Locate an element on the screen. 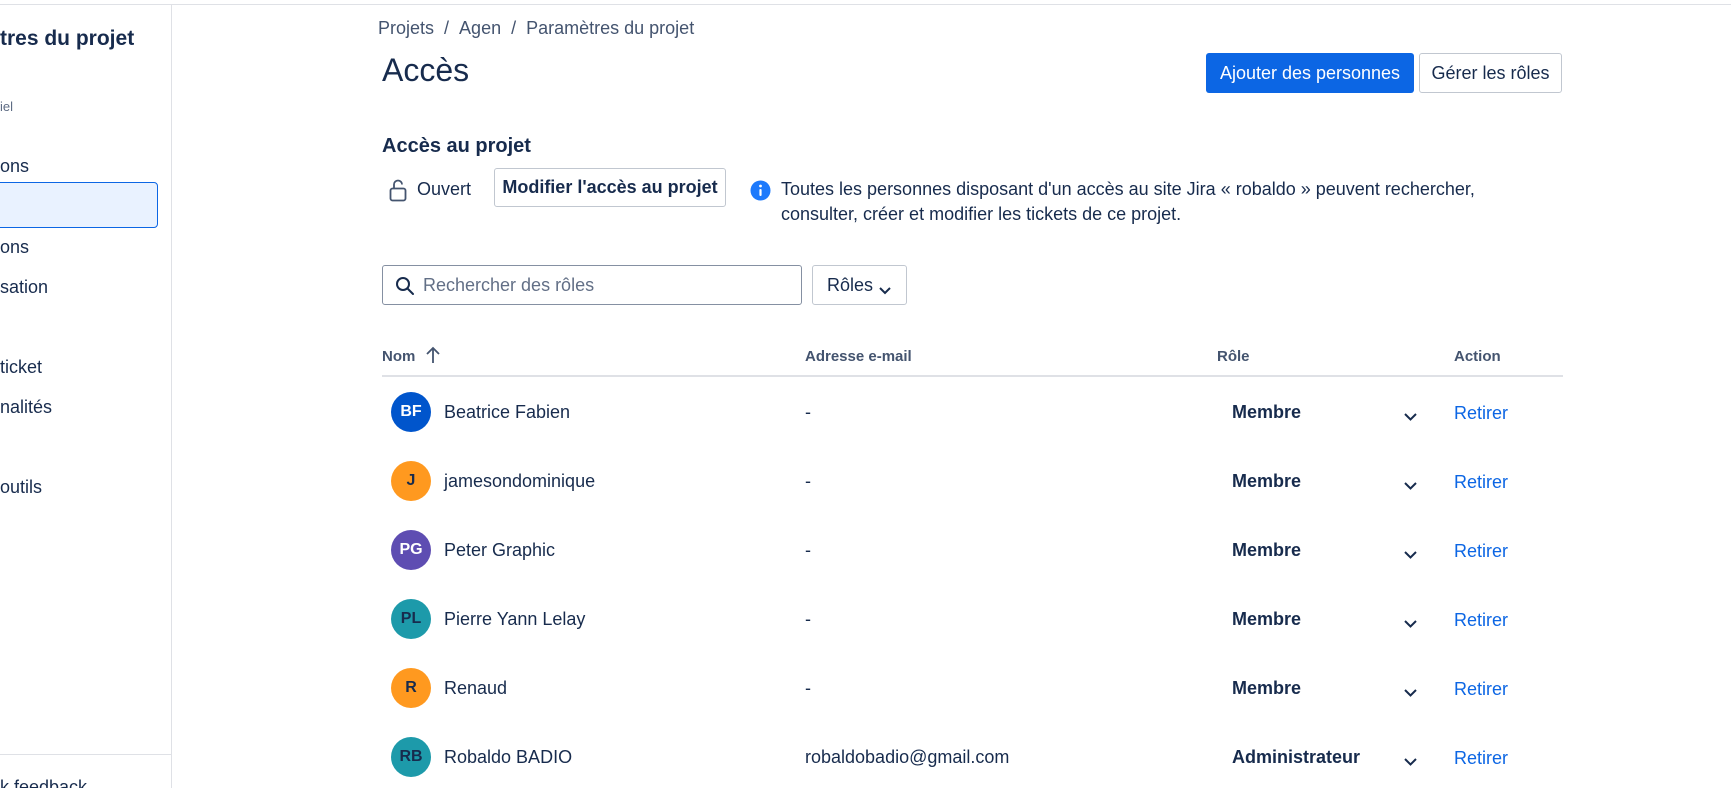 The height and width of the screenshot is (788, 1731). sidebar-item-notifications: ons is located at coordinates (14, 247).